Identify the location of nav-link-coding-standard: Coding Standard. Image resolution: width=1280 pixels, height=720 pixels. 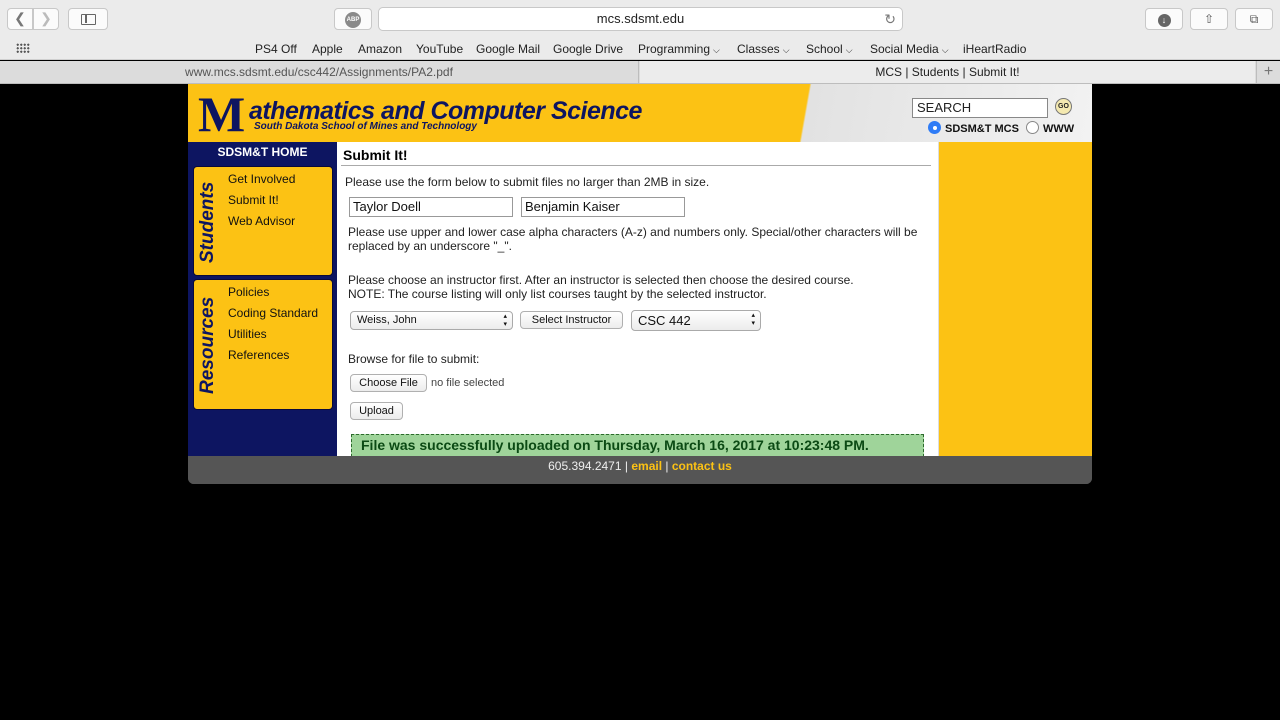
(273, 315).